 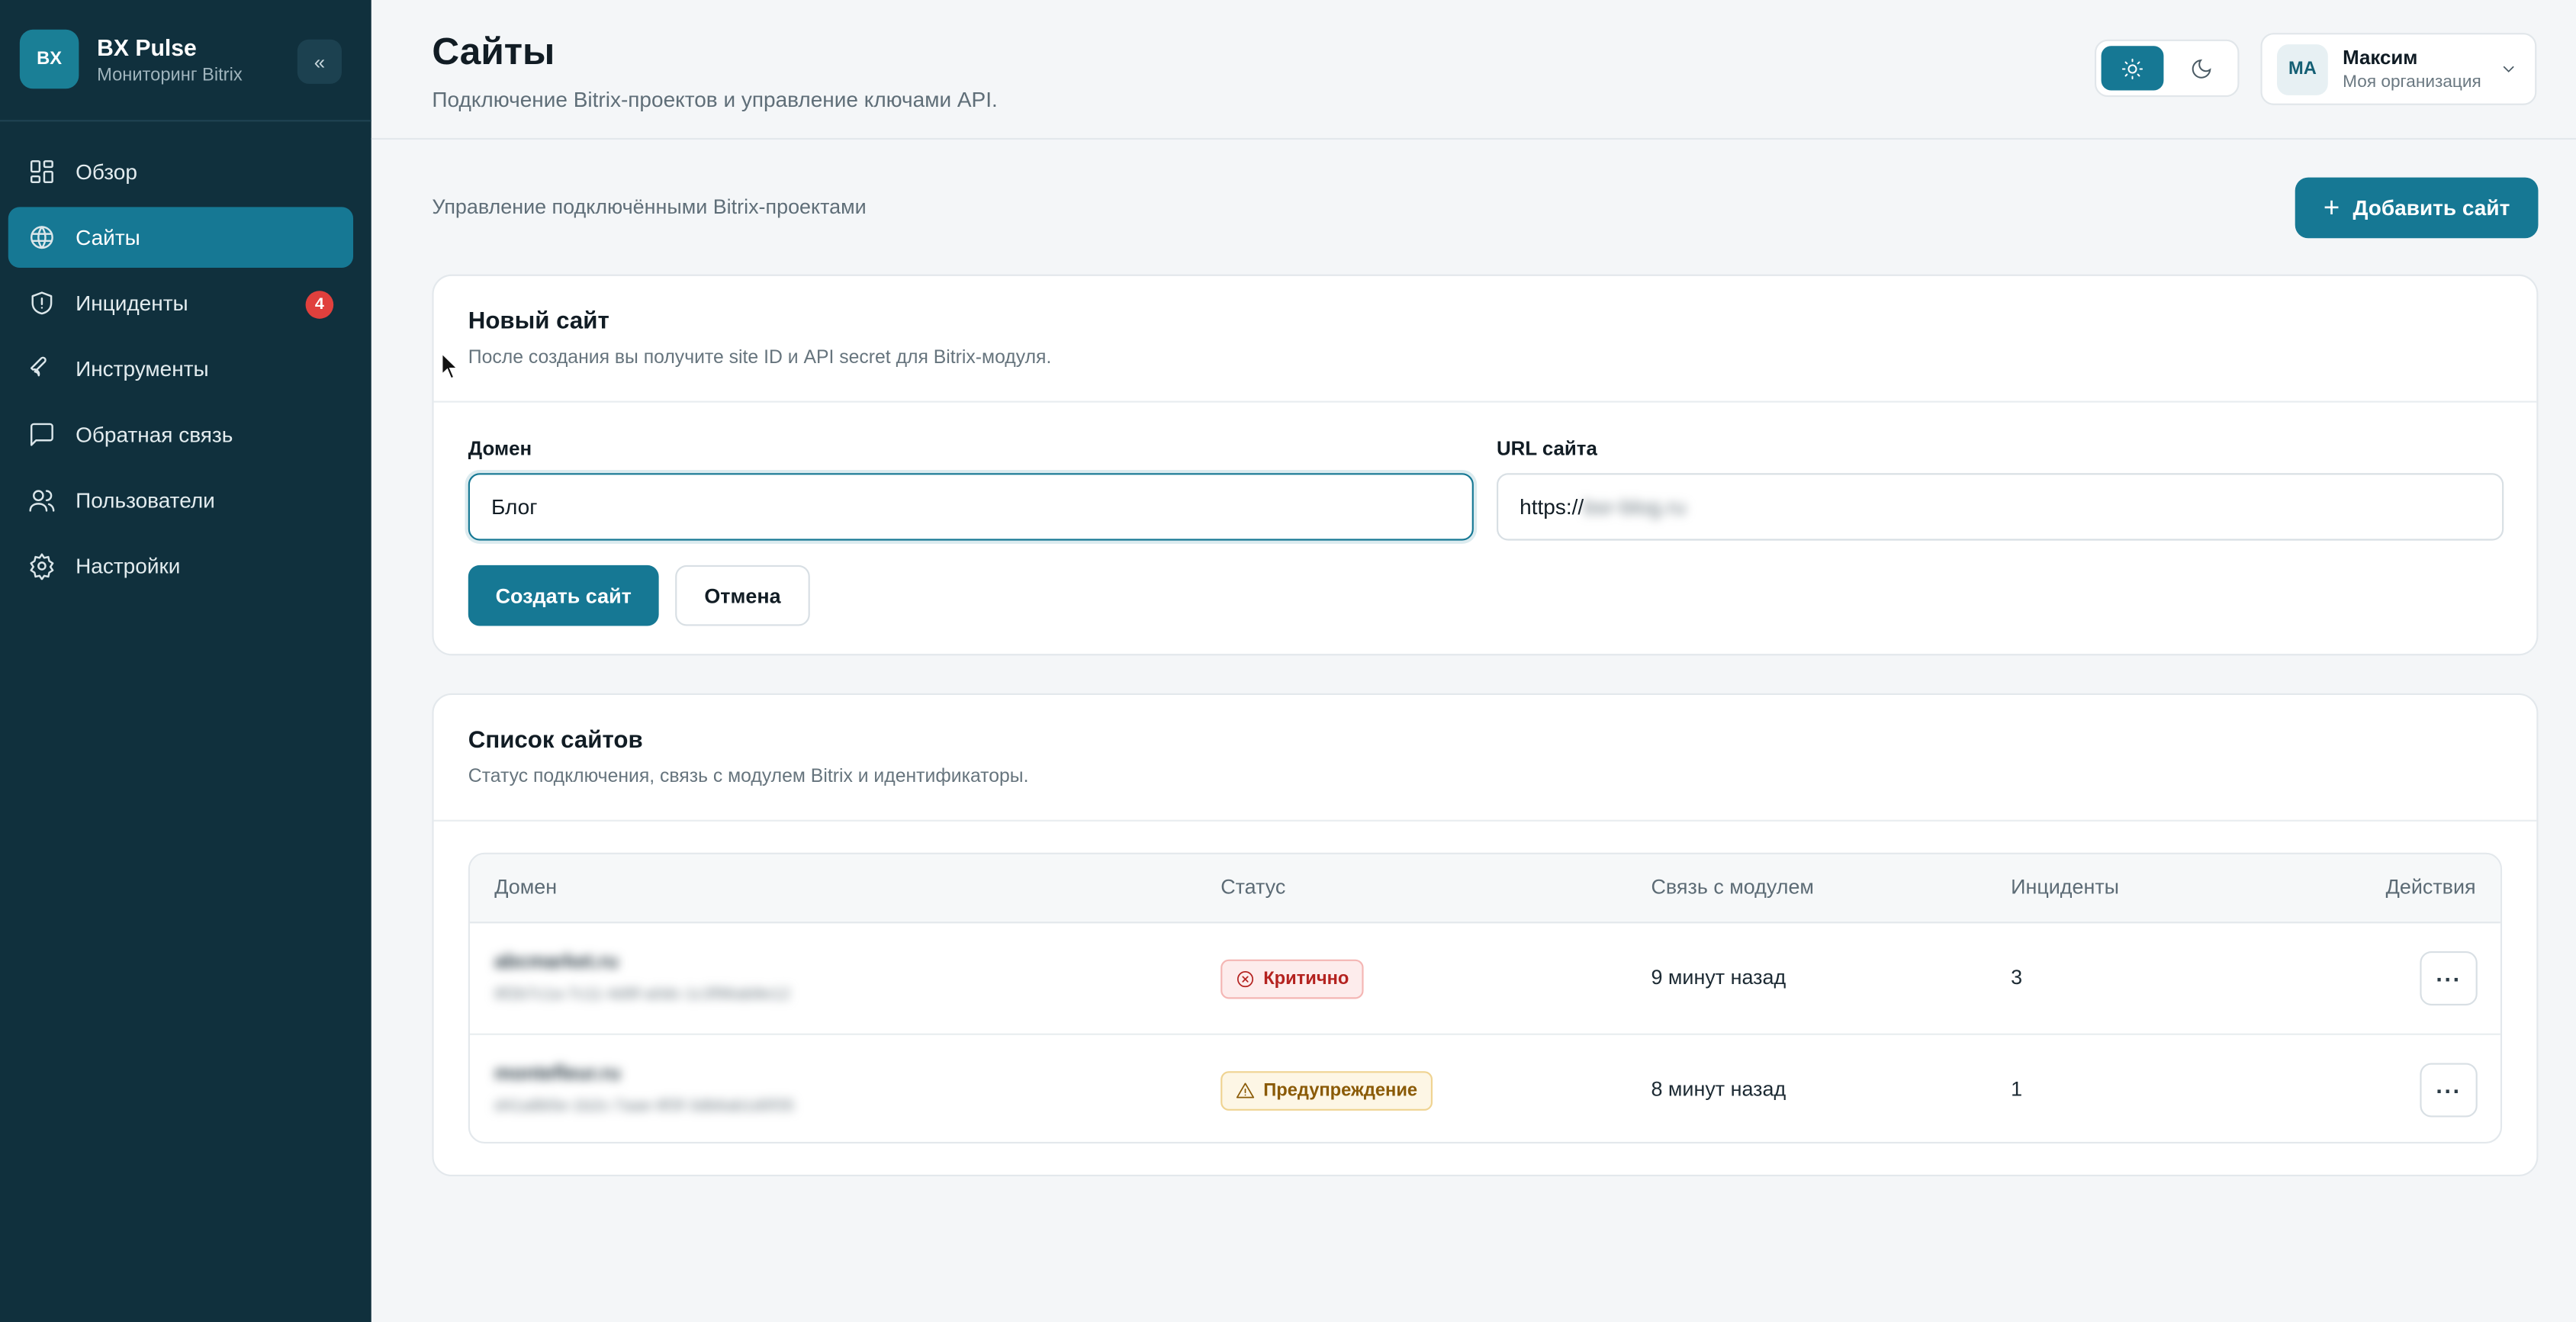 I want to click on incidents-count-badge: 4, so click(x=319, y=305).